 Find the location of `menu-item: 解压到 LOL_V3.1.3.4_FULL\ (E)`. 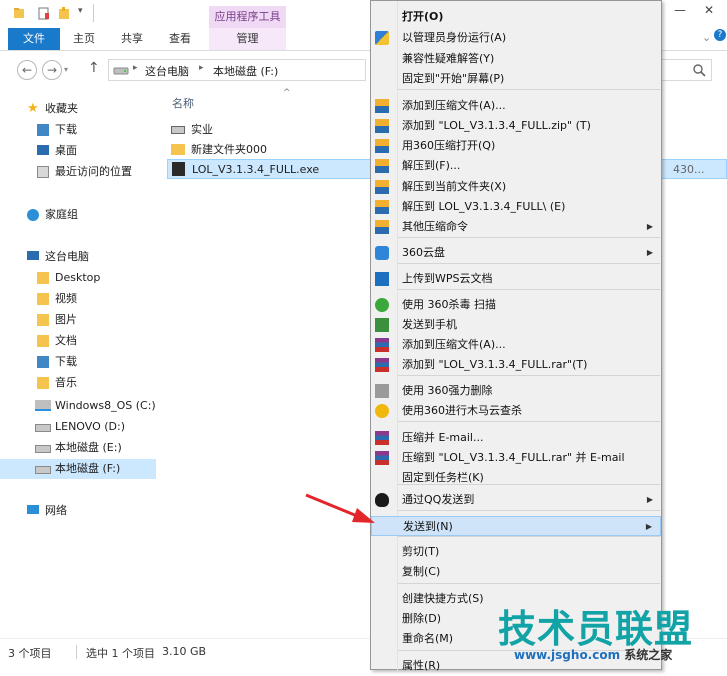

menu-item: 解压到 LOL_V3.1.3.4_FULL\ (E) is located at coordinates (516, 207).